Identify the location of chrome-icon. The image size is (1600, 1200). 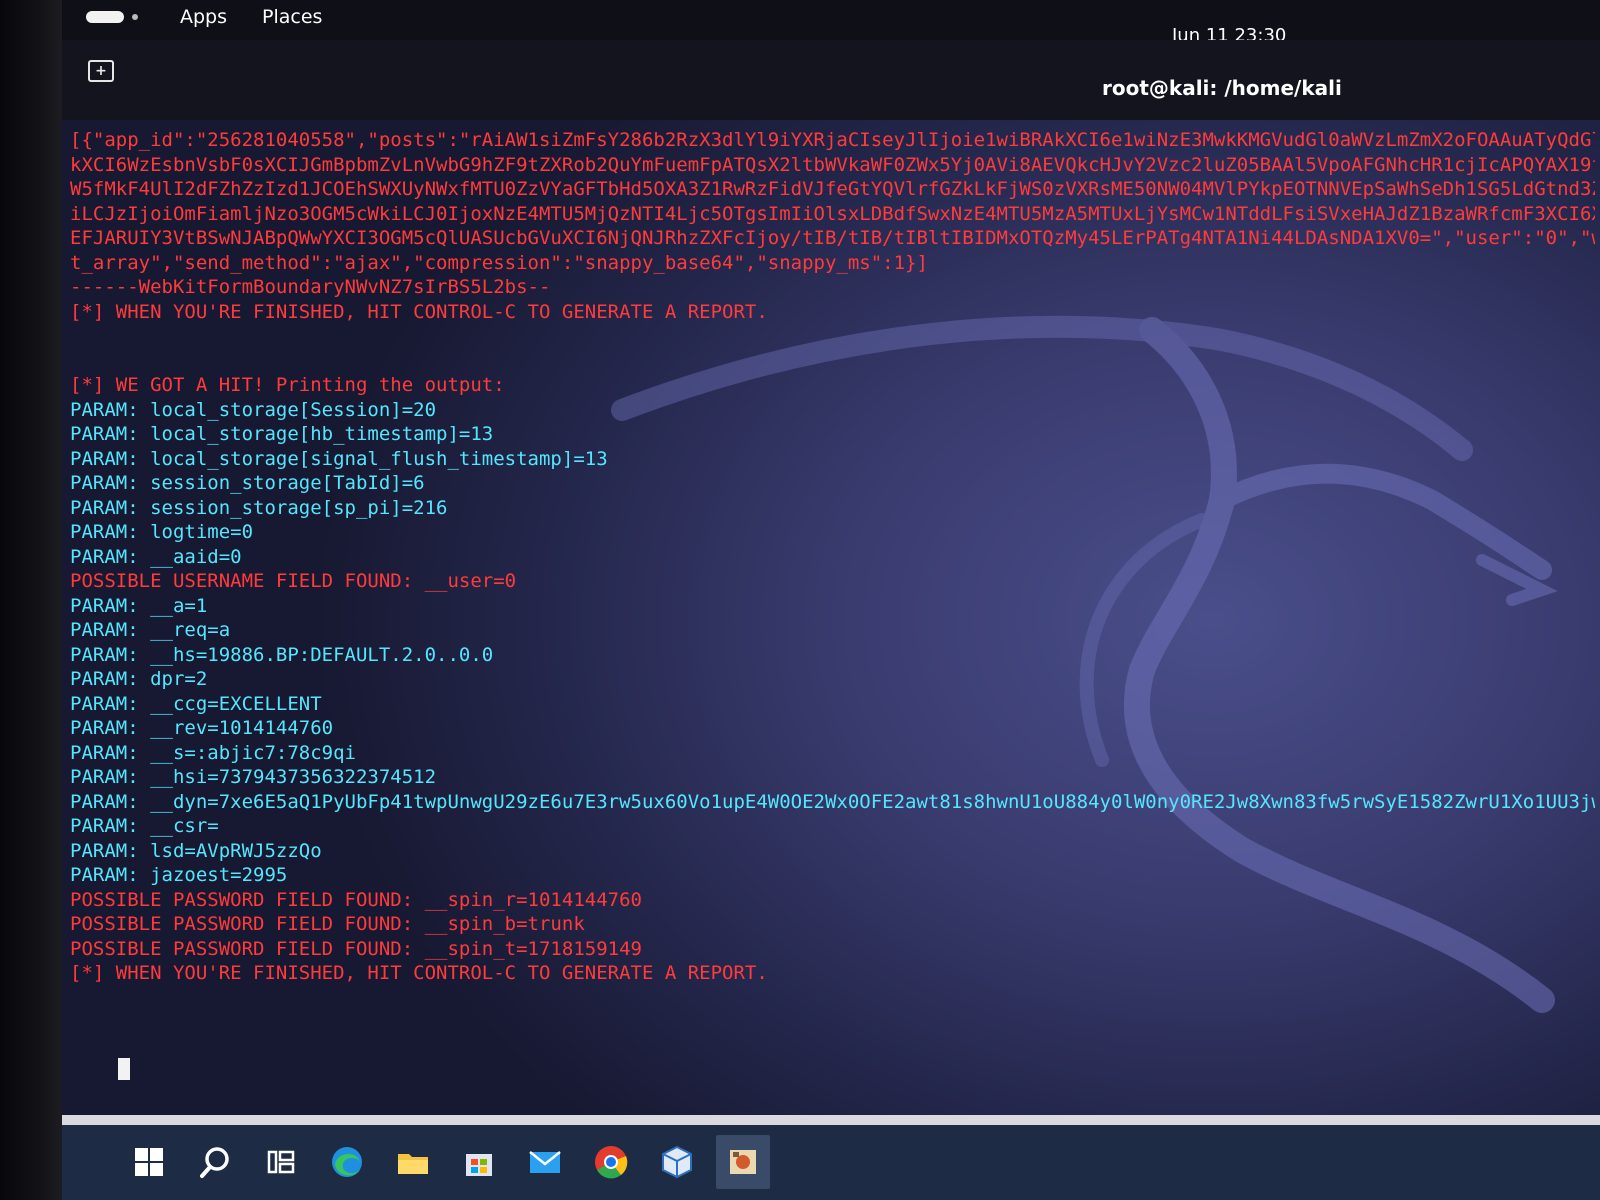
(611, 1162).